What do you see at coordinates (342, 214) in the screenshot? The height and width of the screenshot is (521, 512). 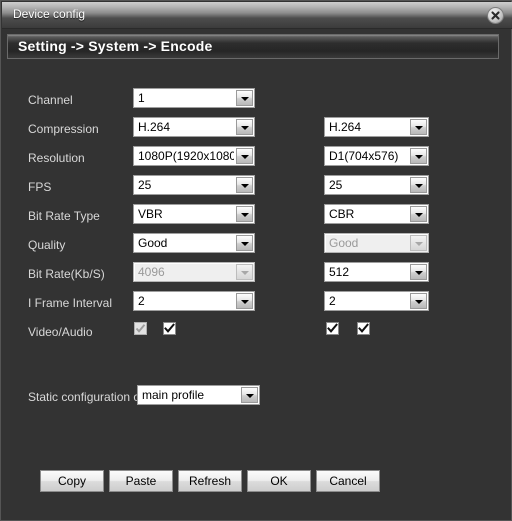 I see `bit-rate-type-extra-value: CBR` at bounding box center [342, 214].